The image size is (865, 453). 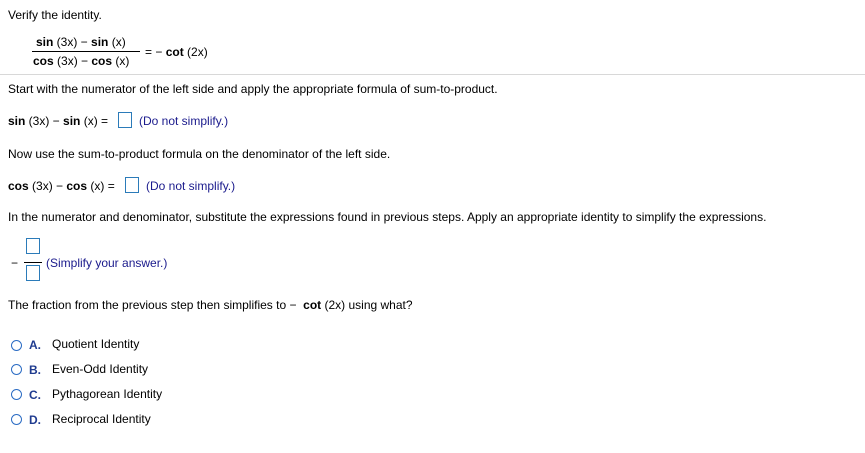 What do you see at coordinates (84, 61) in the screenshot?
I see `denominator-minus: −` at bounding box center [84, 61].